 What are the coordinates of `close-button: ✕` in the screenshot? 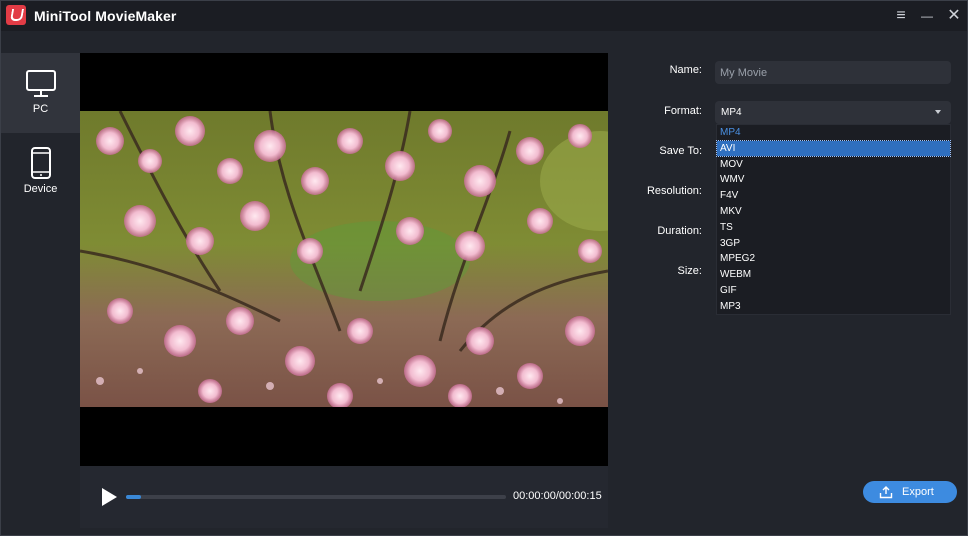 It's located at (954, 16).